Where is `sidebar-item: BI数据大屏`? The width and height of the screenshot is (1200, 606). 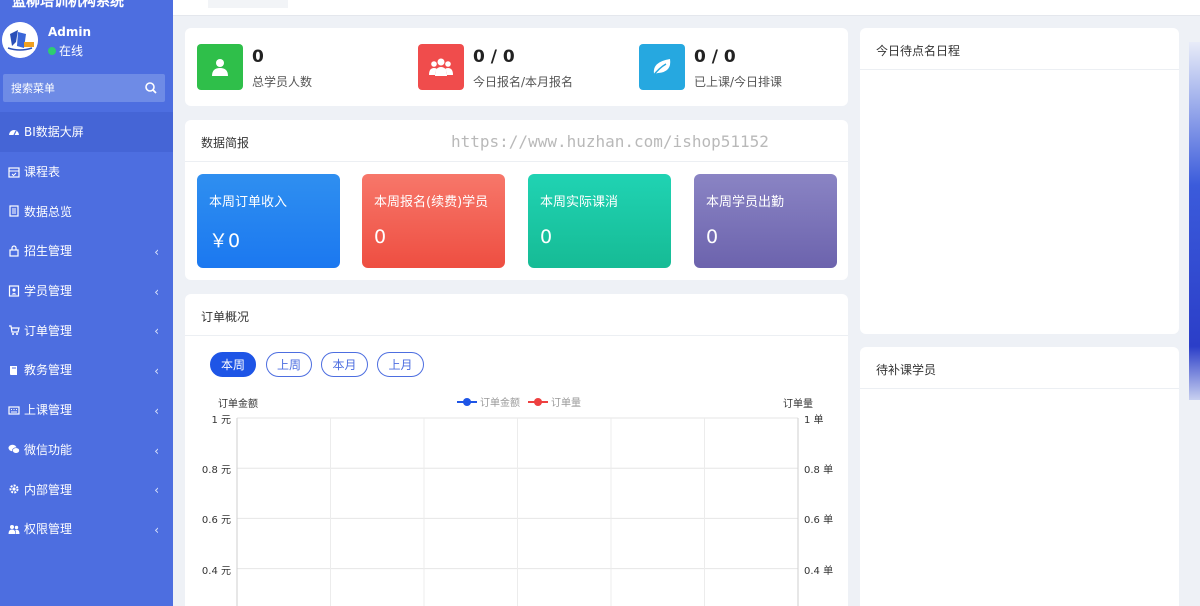 sidebar-item: BI数据大屏 is located at coordinates (86, 132).